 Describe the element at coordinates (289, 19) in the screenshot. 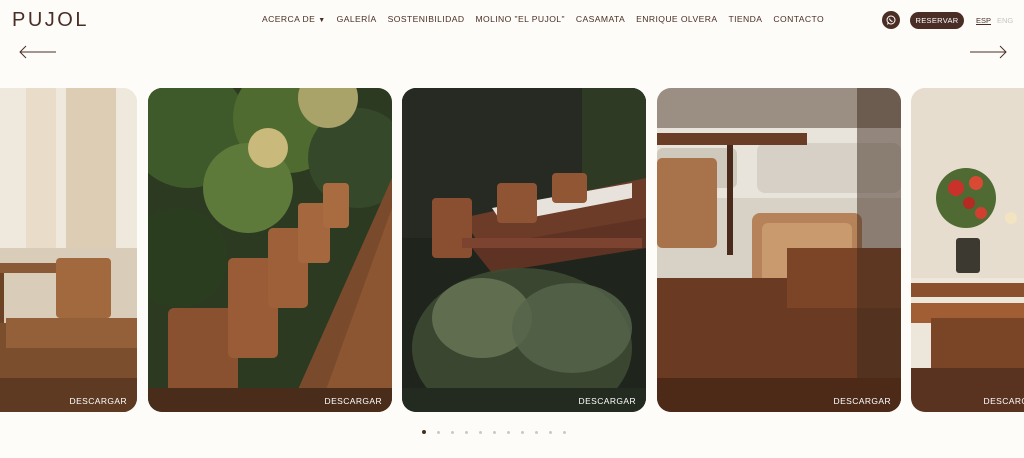

I see `nav-item-label: ACERCA DE` at that location.